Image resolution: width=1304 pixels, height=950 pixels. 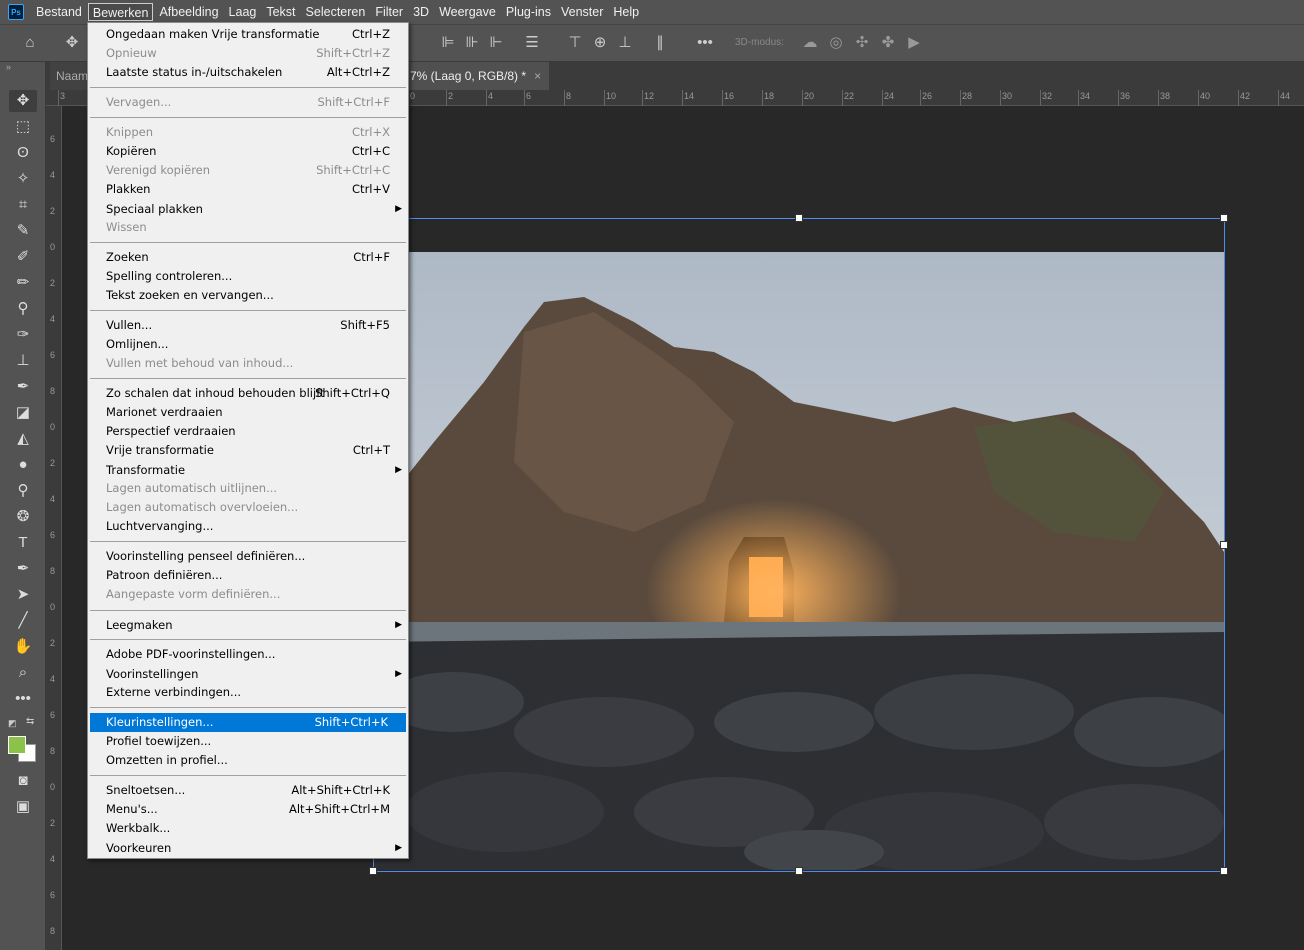 I want to click on align-right-icon: ⊩, so click(x=496, y=43).